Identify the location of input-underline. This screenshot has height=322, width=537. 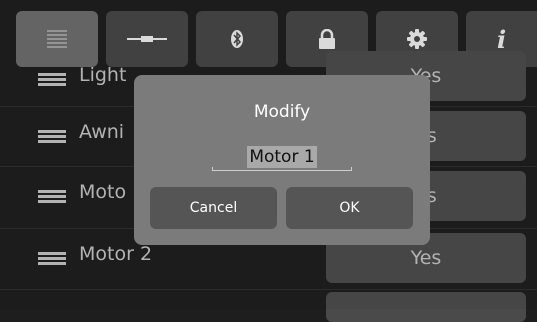
(282, 169).